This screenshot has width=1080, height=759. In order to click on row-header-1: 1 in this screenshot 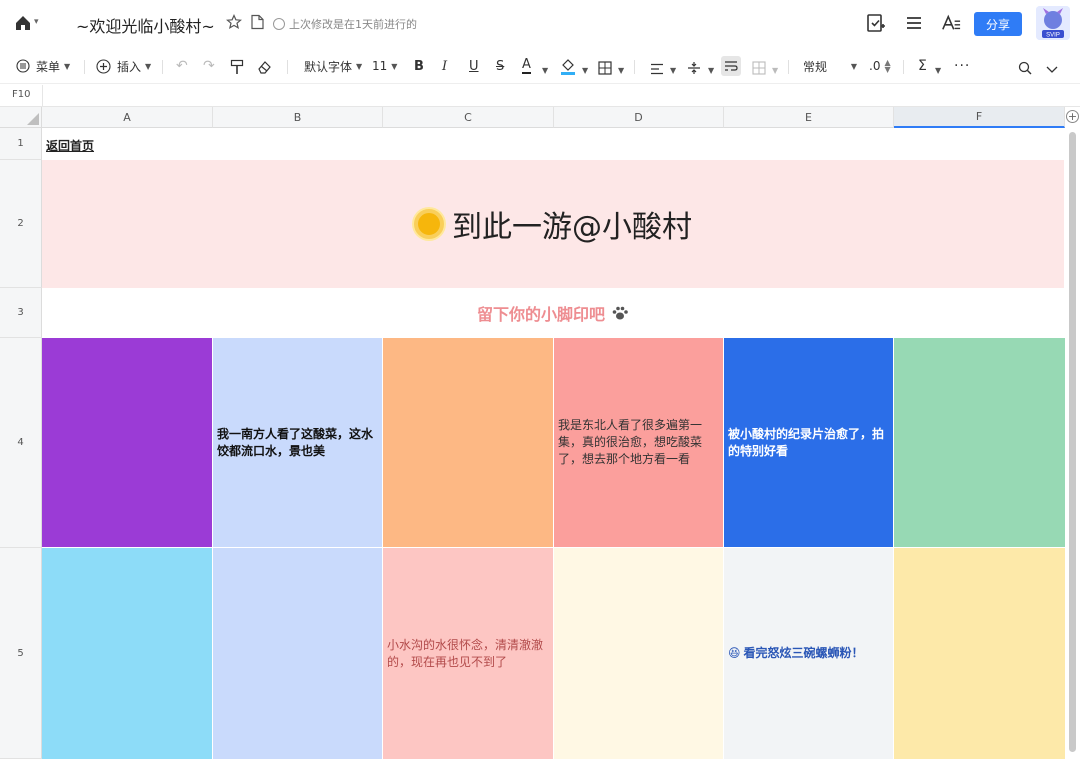, I will do `click(21, 144)`.